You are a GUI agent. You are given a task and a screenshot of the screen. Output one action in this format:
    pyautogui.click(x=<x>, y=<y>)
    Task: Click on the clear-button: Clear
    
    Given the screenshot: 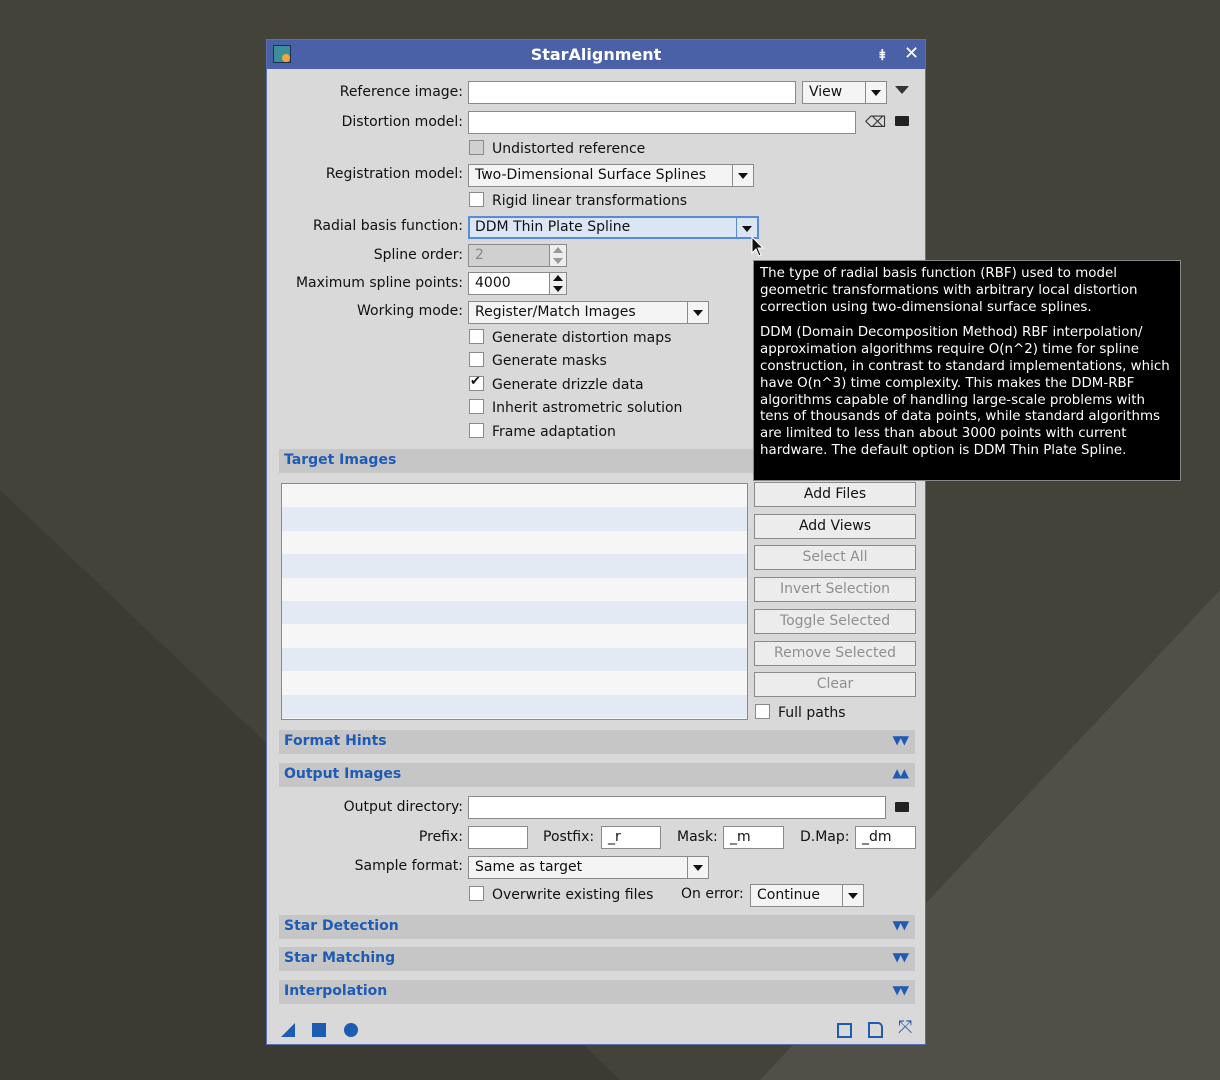 What is the action you would take?
    pyautogui.click(x=835, y=684)
    